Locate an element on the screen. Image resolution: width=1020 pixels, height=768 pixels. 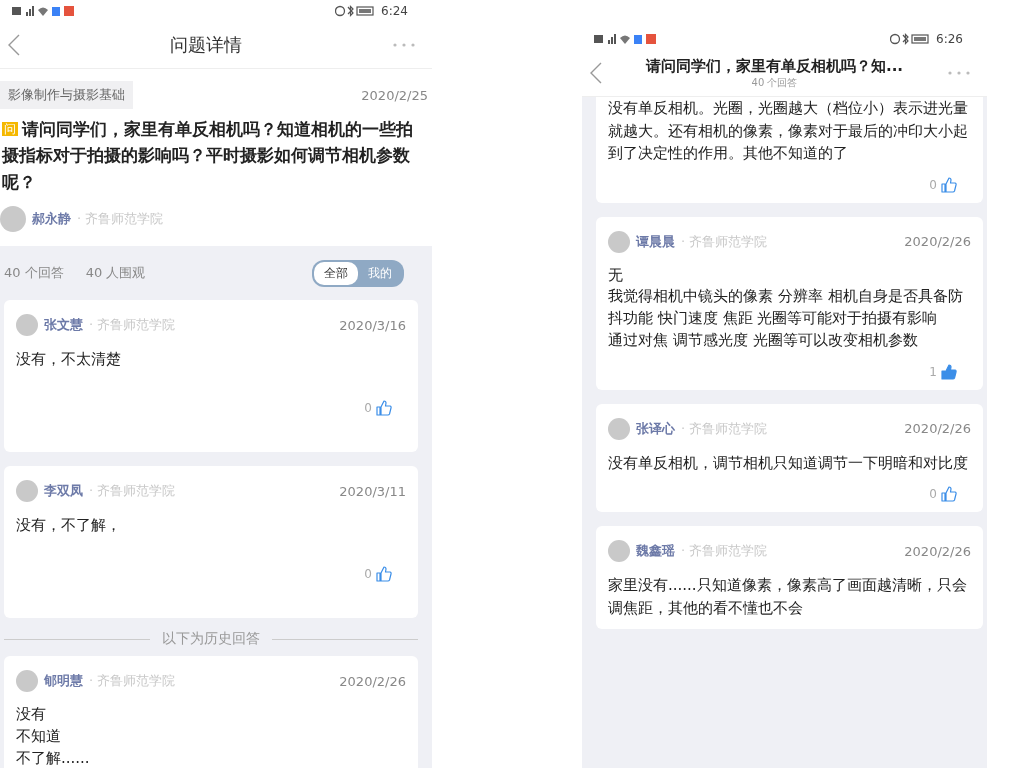
question-text: $^{问}$ 请问同学们，家里有单反相机吗？知道相机的一些拍摄指标对于拍摄的影响吗？平时摄影如何调节相机参数呢？ is located at coordinates (207, 156).